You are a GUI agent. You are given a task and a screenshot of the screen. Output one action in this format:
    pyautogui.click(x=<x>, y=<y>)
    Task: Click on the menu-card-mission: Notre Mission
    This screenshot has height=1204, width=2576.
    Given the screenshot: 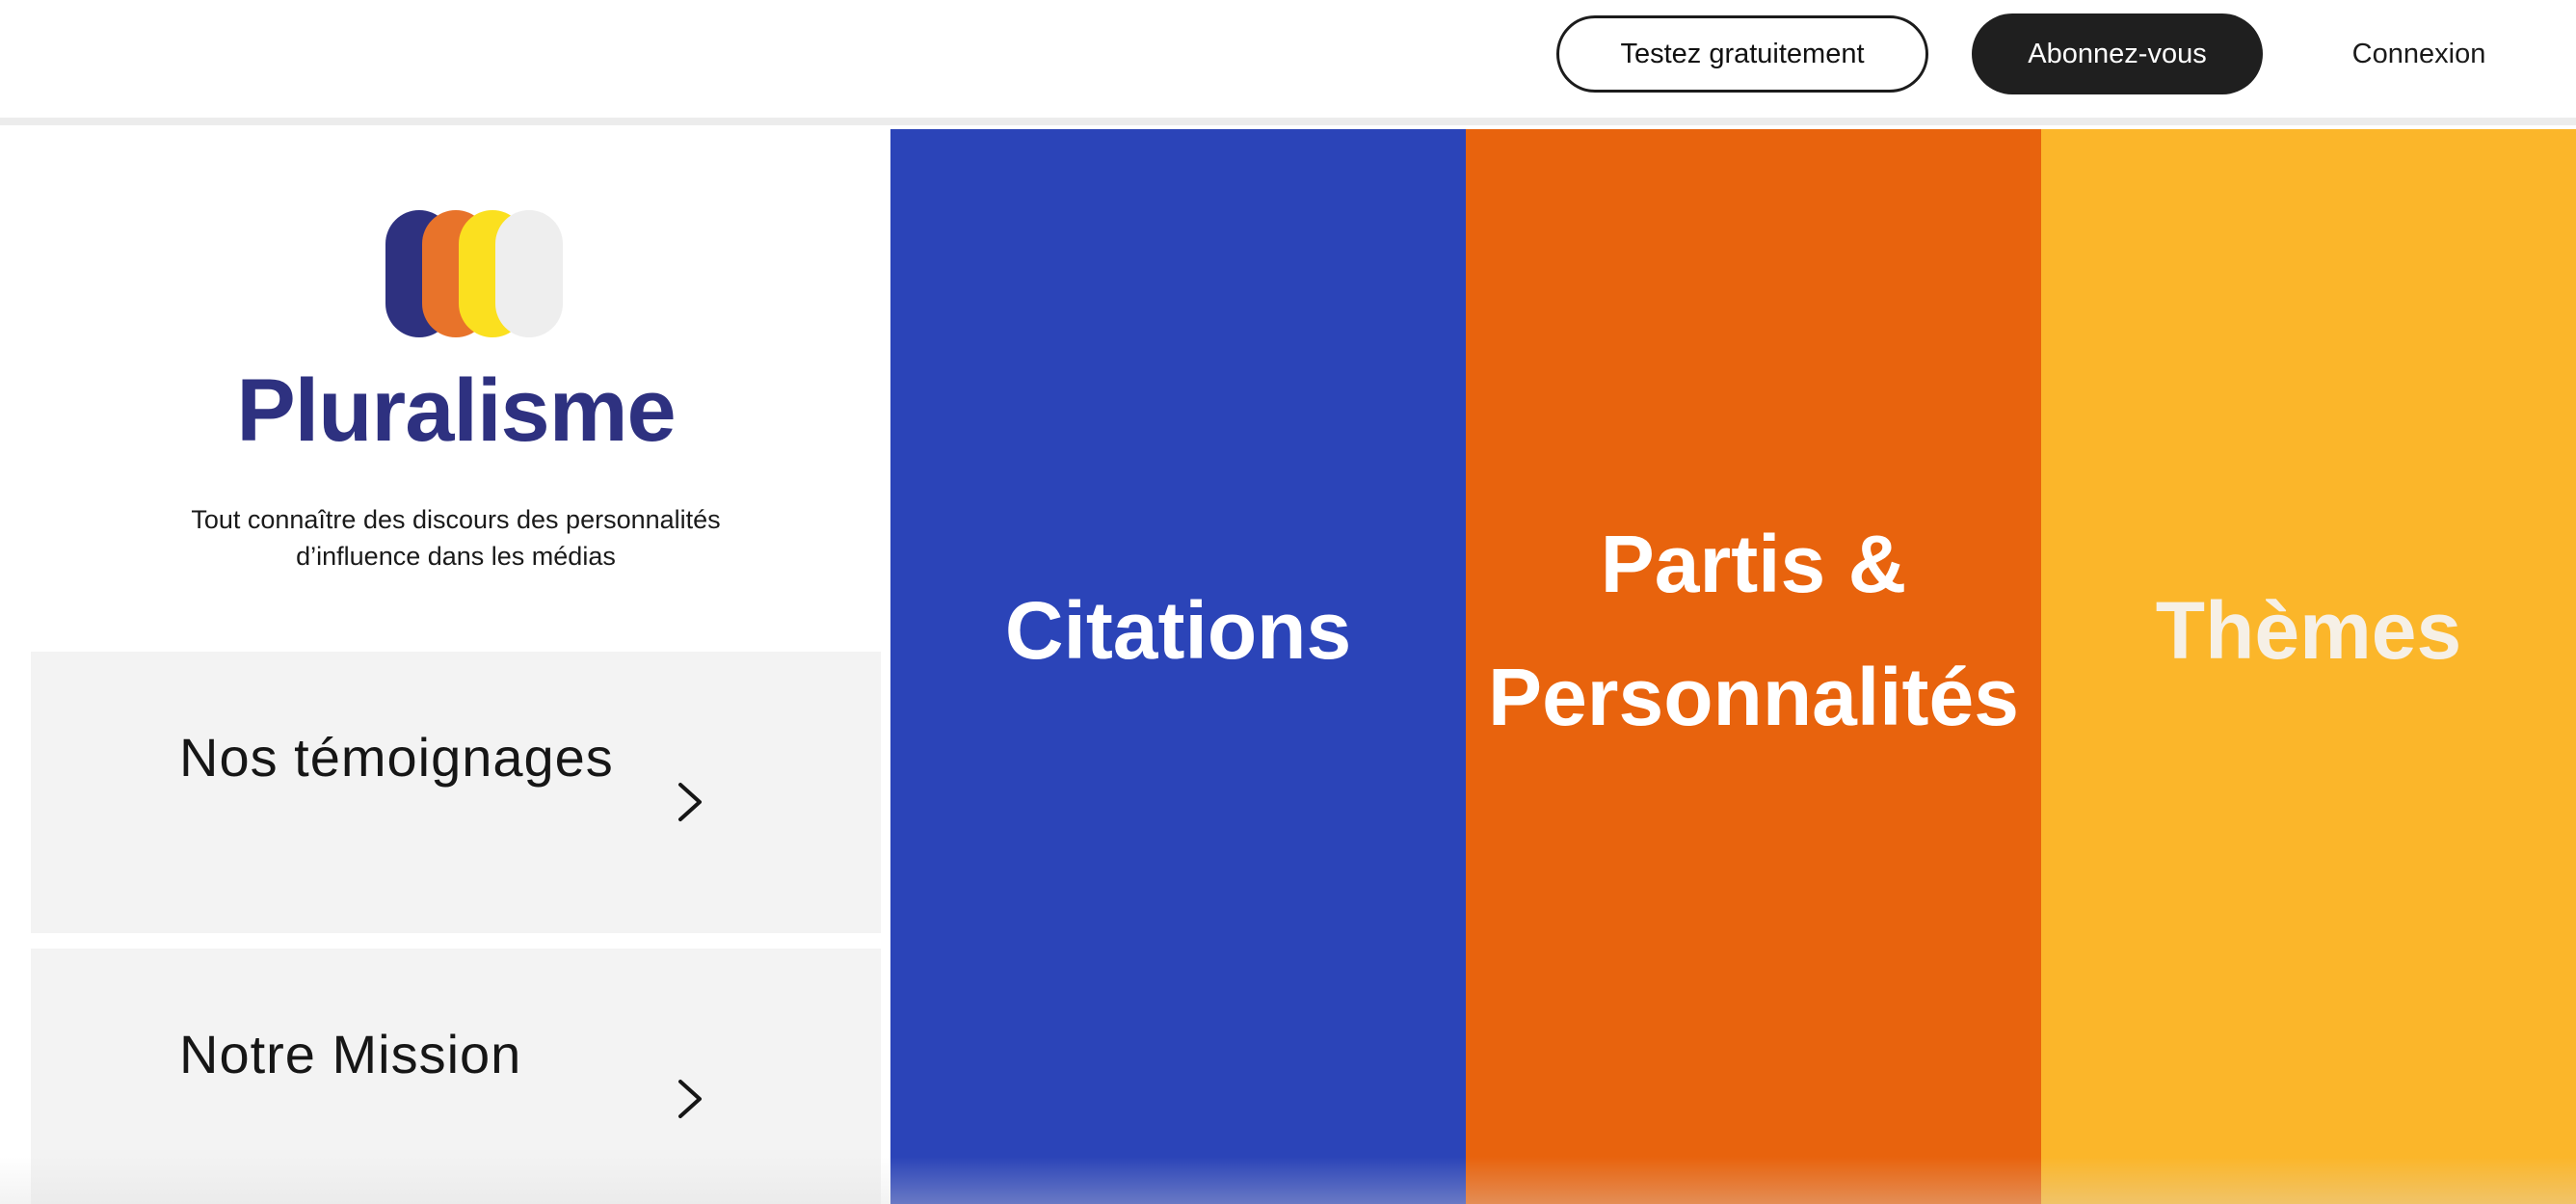 What is the action you would take?
    pyautogui.click(x=456, y=1076)
    